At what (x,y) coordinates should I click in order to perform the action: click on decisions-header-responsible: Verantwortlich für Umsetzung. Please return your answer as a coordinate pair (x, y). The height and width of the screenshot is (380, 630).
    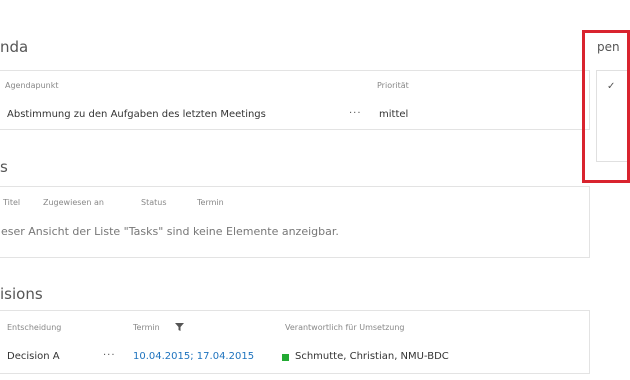
    Looking at the image, I should click on (345, 327).